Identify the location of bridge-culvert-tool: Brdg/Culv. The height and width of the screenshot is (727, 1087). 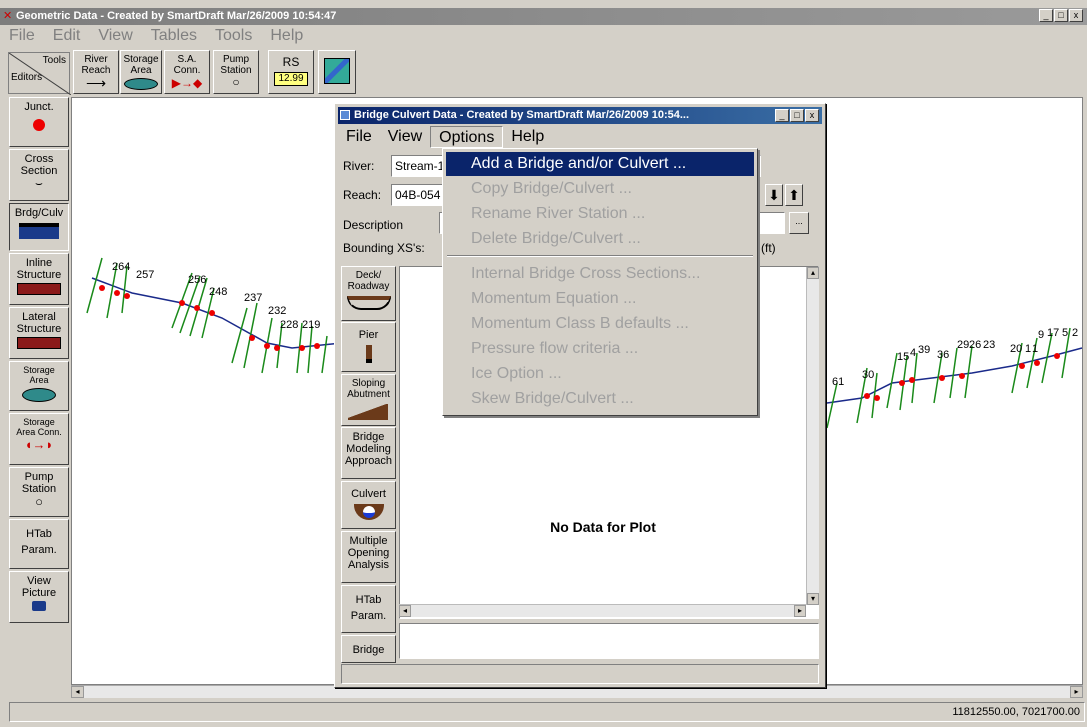
(39, 227).